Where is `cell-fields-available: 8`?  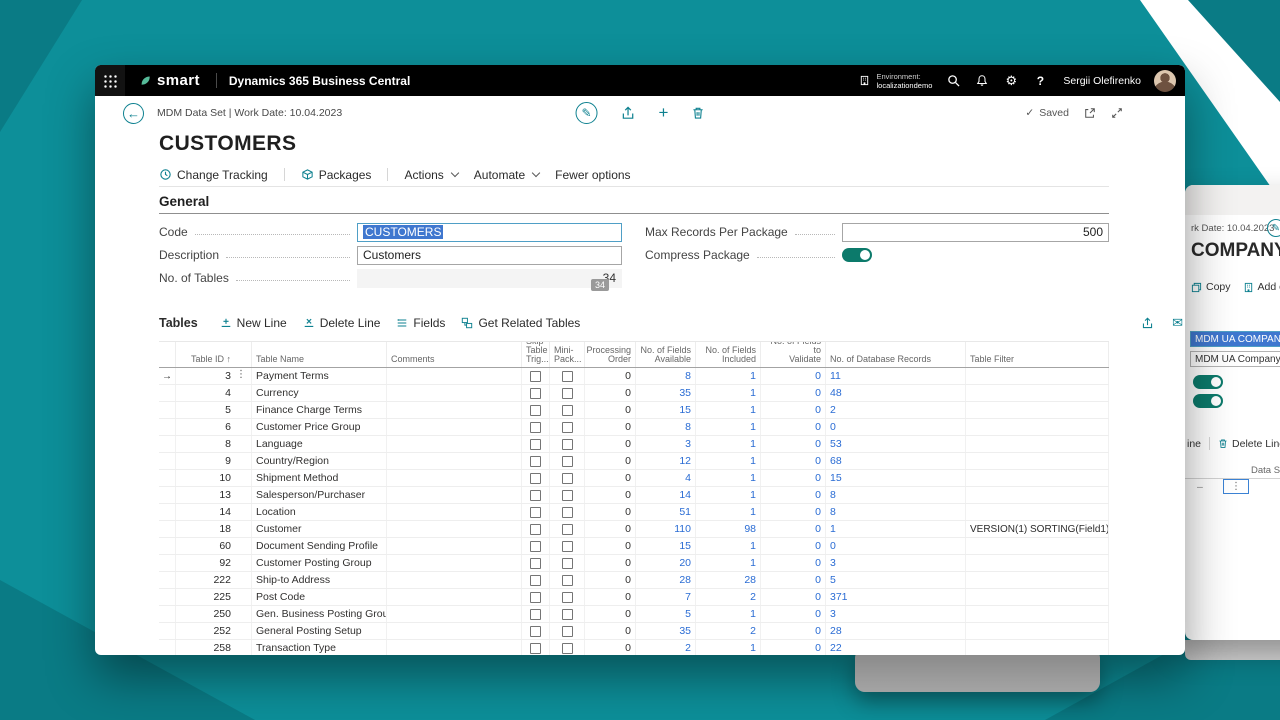 cell-fields-available: 8 is located at coordinates (666, 427).